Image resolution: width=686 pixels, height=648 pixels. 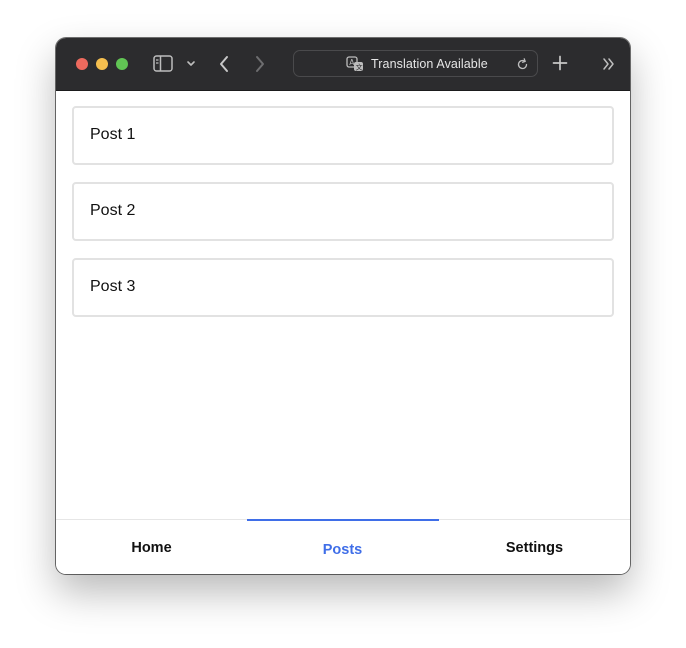 What do you see at coordinates (260, 64) in the screenshot?
I see `forward-arrow-icon` at bounding box center [260, 64].